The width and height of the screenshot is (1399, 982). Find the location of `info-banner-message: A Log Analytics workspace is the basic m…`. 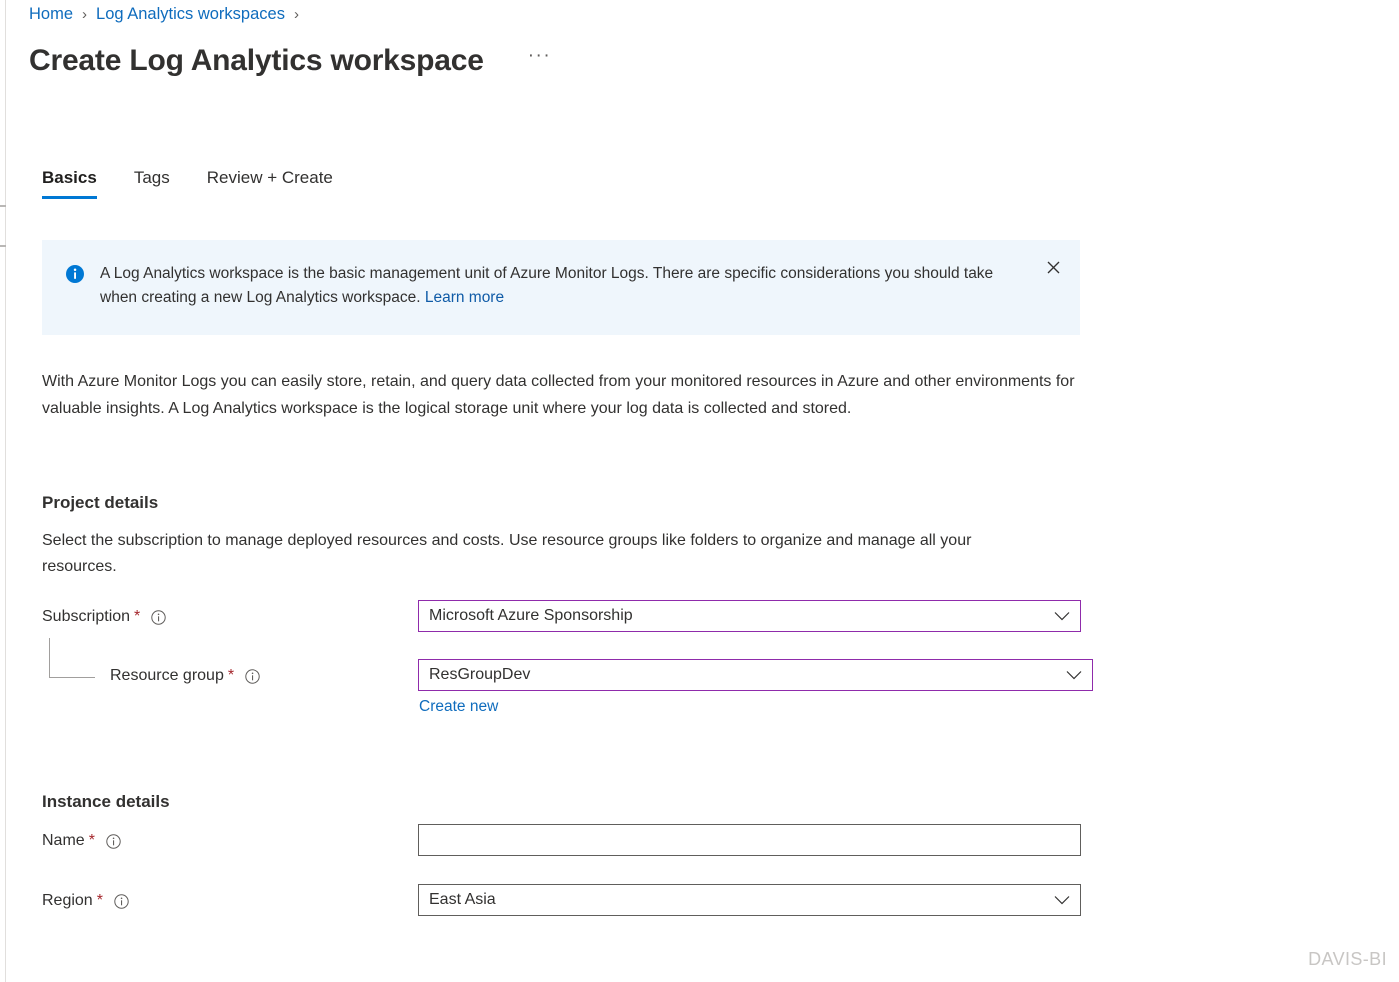

info-banner-message: A Log Analytics workspace is the basic m… is located at coordinates (547, 285).